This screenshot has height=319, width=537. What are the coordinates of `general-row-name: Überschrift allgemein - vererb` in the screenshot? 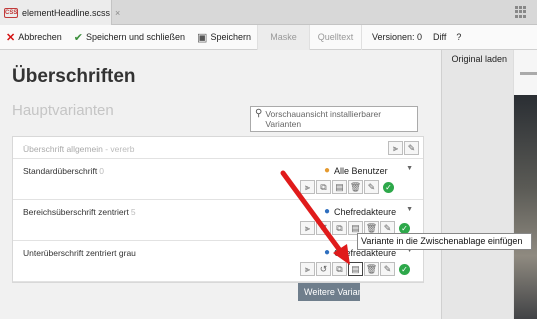 It's located at (79, 149).